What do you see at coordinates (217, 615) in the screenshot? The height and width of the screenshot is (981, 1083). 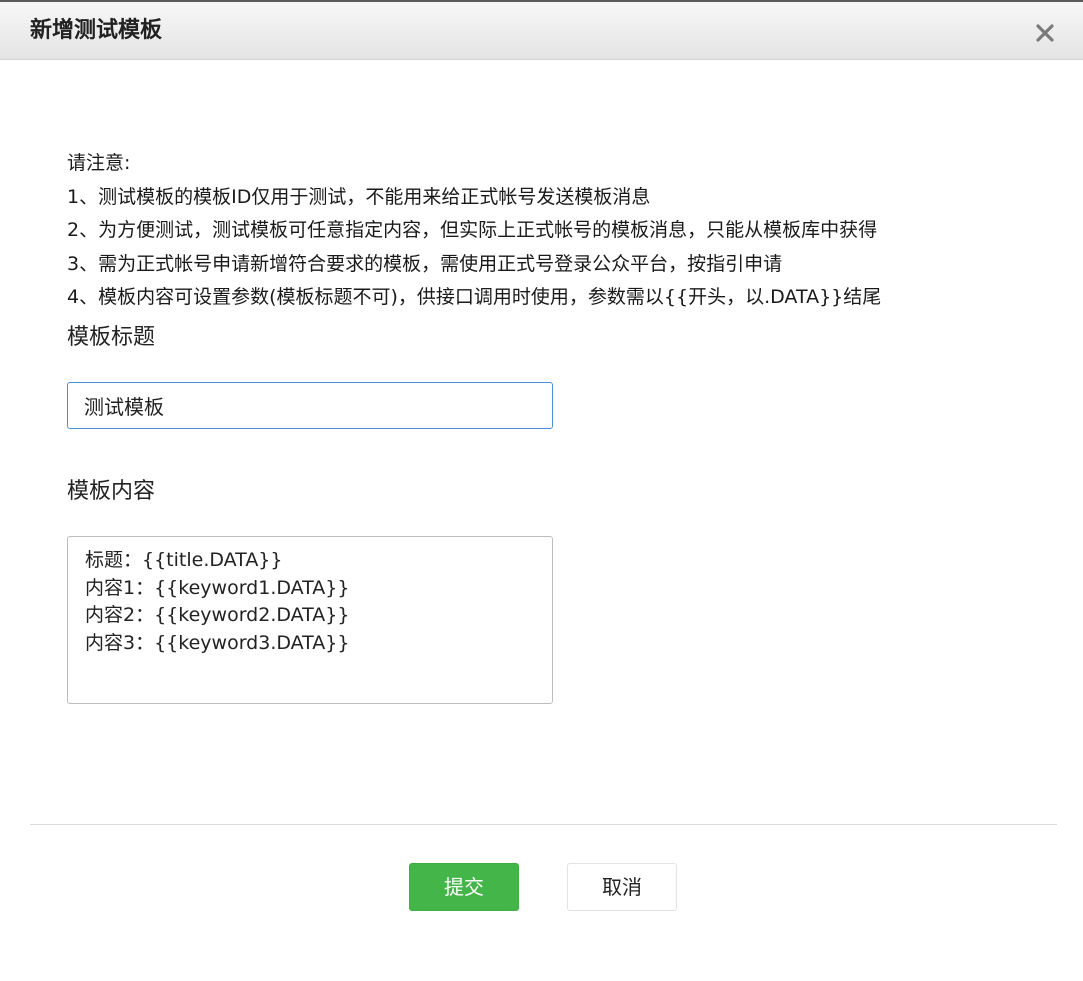 I see `content-line: 内容2：{{keyword2.DATA}}` at bounding box center [217, 615].